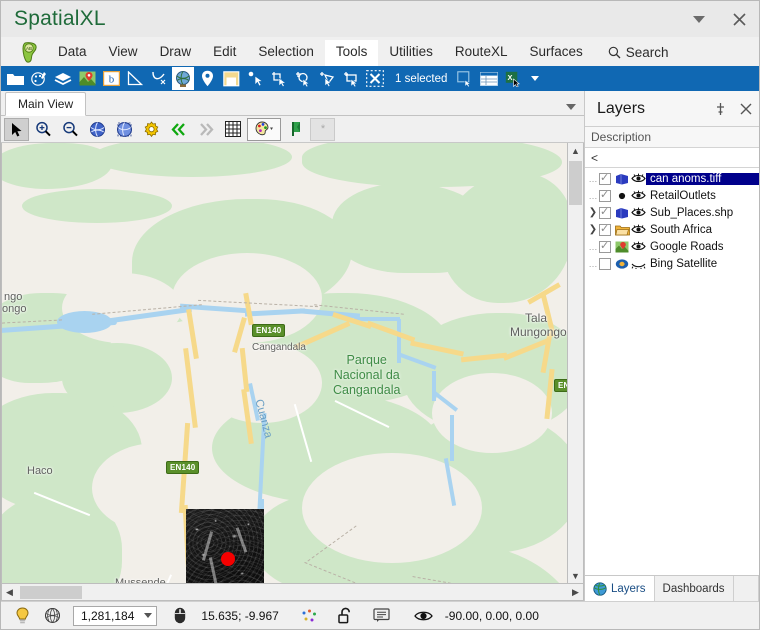 This screenshot has height=630, width=760. What do you see at coordinates (279, 78) in the screenshot?
I see `select-rectangle-icon` at bounding box center [279, 78].